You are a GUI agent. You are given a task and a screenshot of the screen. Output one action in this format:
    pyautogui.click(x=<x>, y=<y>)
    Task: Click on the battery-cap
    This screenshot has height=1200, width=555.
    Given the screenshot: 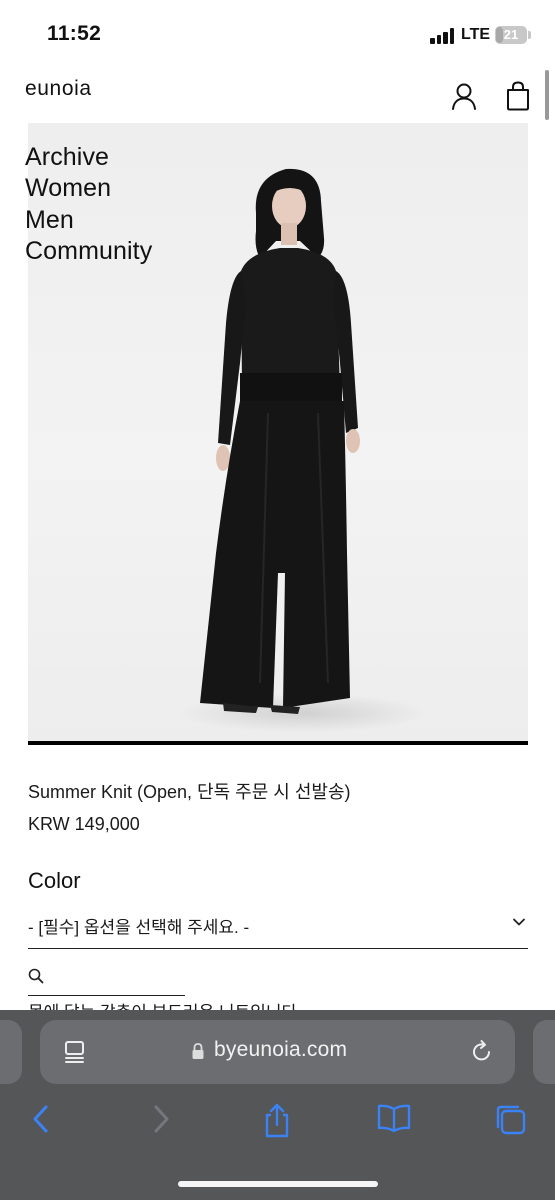 What is the action you would take?
    pyautogui.click(x=529, y=35)
    